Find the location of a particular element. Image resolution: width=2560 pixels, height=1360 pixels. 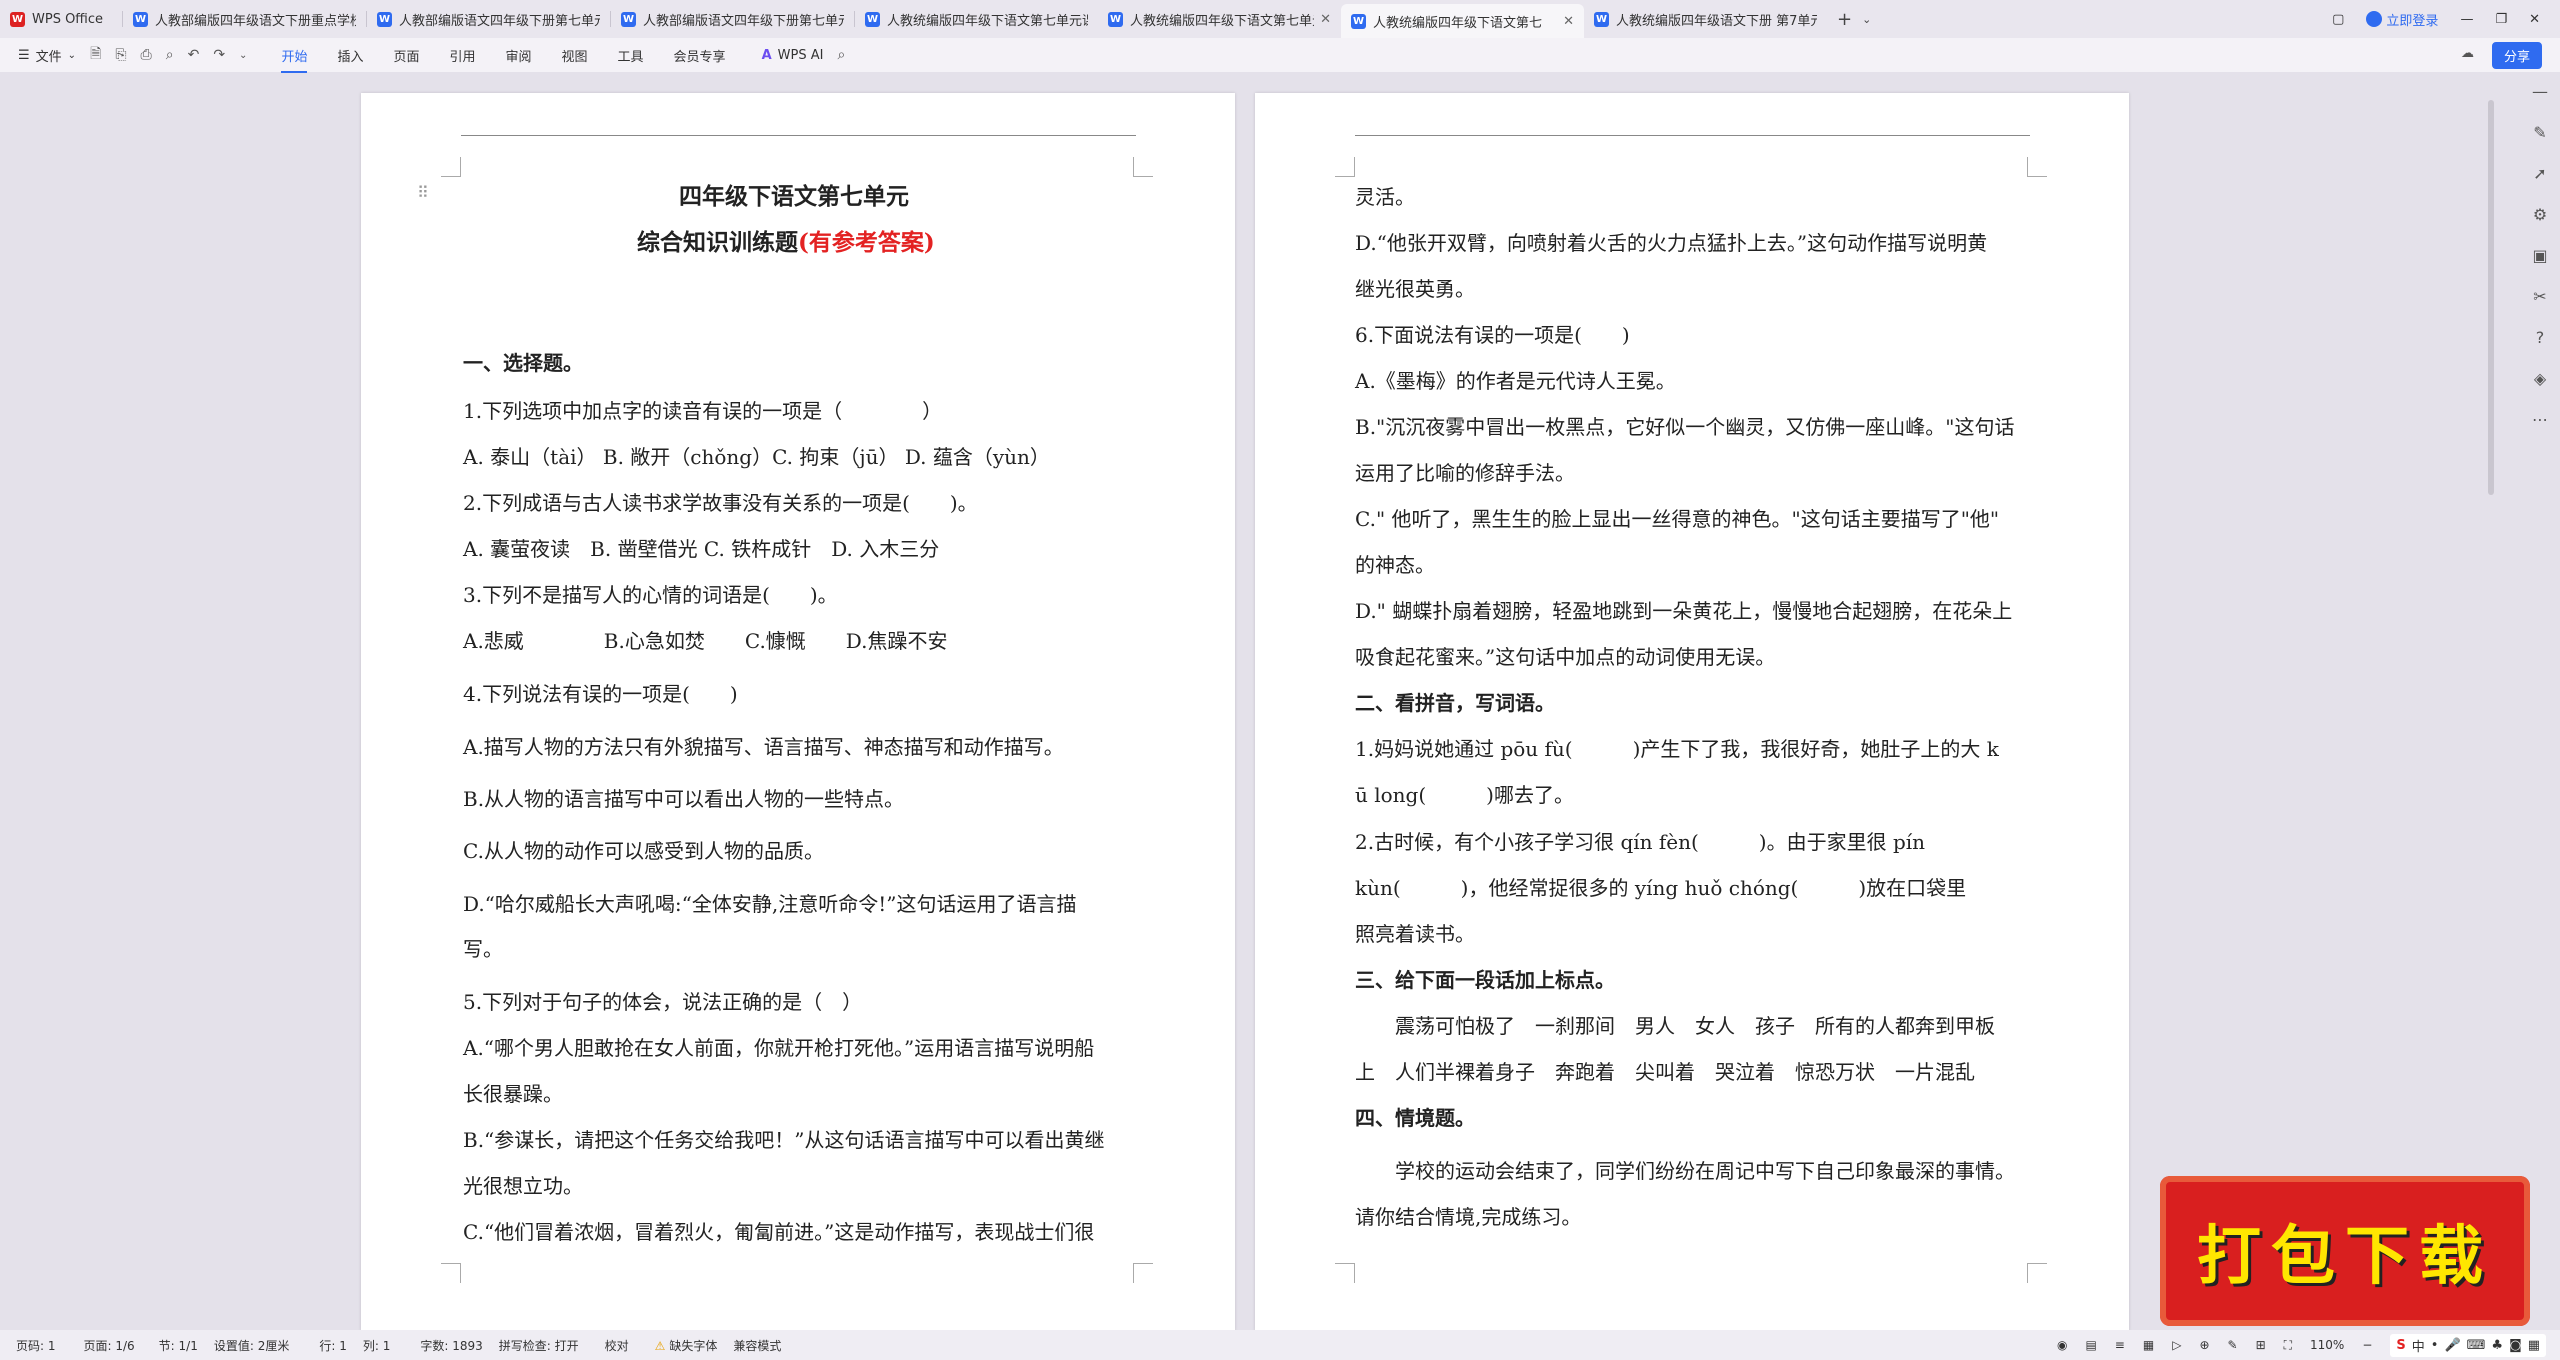

globe-icon: ⊕ is located at coordinates (2204, 1345).